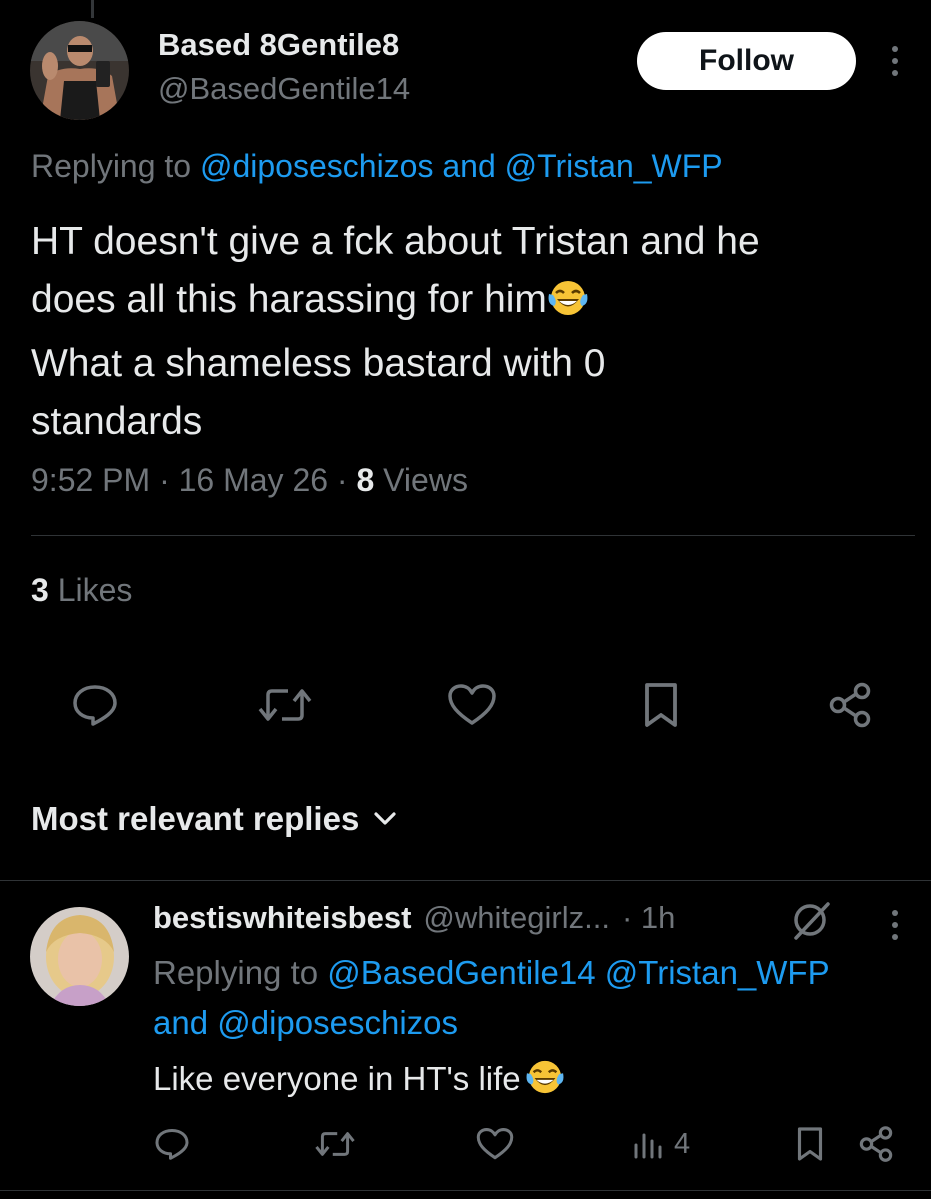  What do you see at coordinates (79, 956) in the screenshot?
I see `reply-author-avatar` at bounding box center [79, 956].